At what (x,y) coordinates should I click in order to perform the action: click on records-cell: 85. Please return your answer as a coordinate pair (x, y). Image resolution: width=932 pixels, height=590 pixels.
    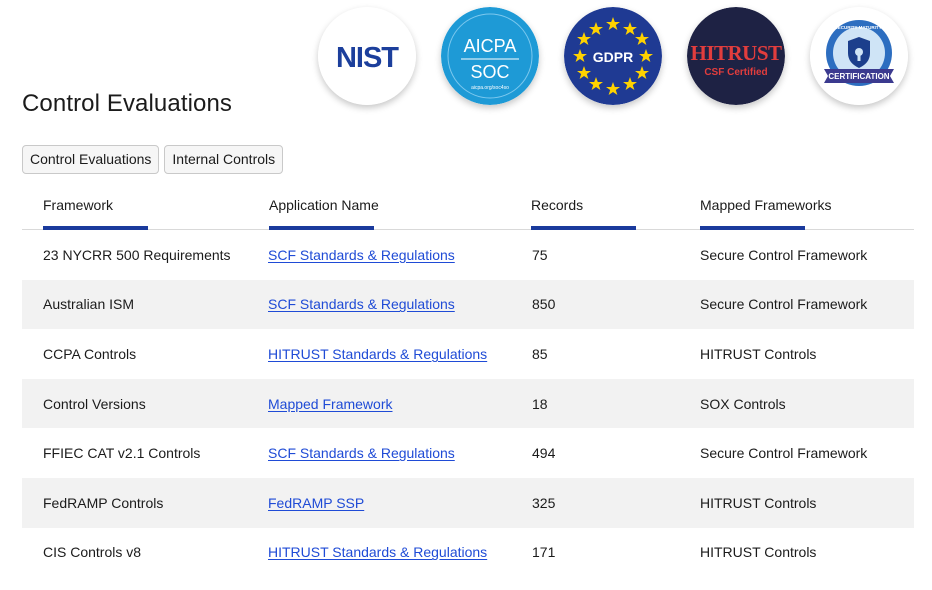
    Looking at the image, I should click on (540, 353).